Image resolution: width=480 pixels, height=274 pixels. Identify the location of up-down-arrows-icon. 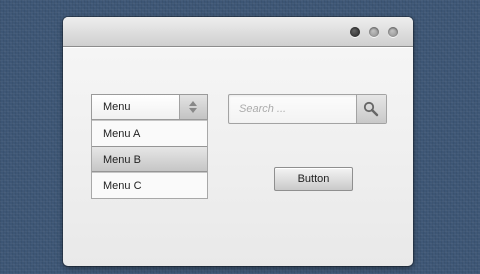
(193, 107).